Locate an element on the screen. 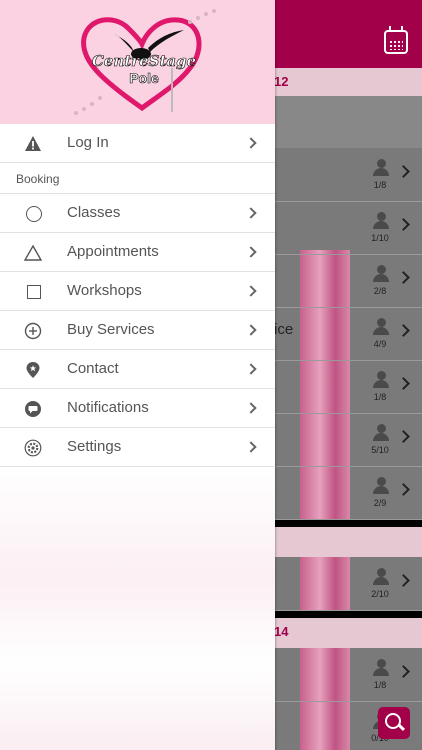 The height and width of the screenshot is (750, 422). menu-item-label: Notifications is located at coordinates (108, 407).